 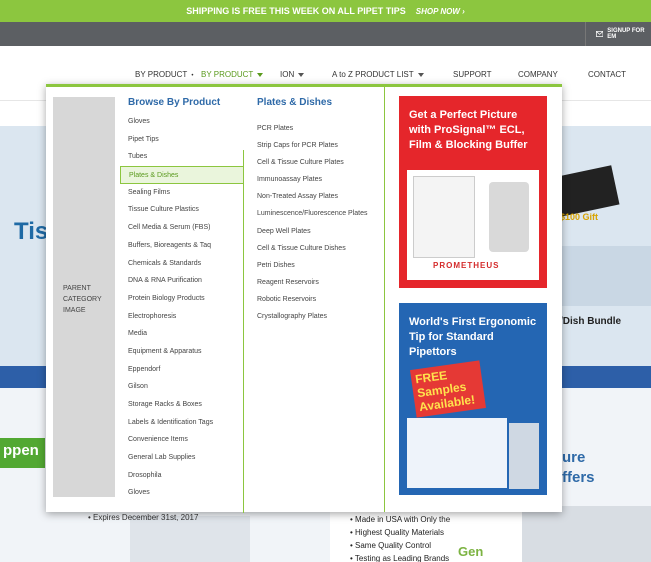 I want to click on category-item: Electrophoresis, so click(x=182, y=317).